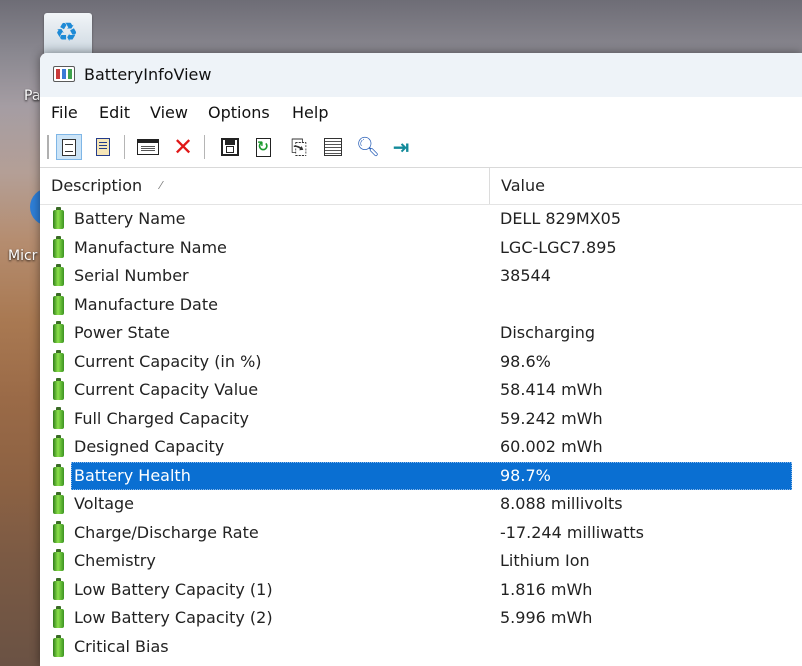 Image resolution: width=802 pixels, height=666 pixels. What do you see at coordinates (421, 447) in the screenshot?
I see `list-item: Designed Capacity 60.002 mWh` at bounding box center [421, 447].